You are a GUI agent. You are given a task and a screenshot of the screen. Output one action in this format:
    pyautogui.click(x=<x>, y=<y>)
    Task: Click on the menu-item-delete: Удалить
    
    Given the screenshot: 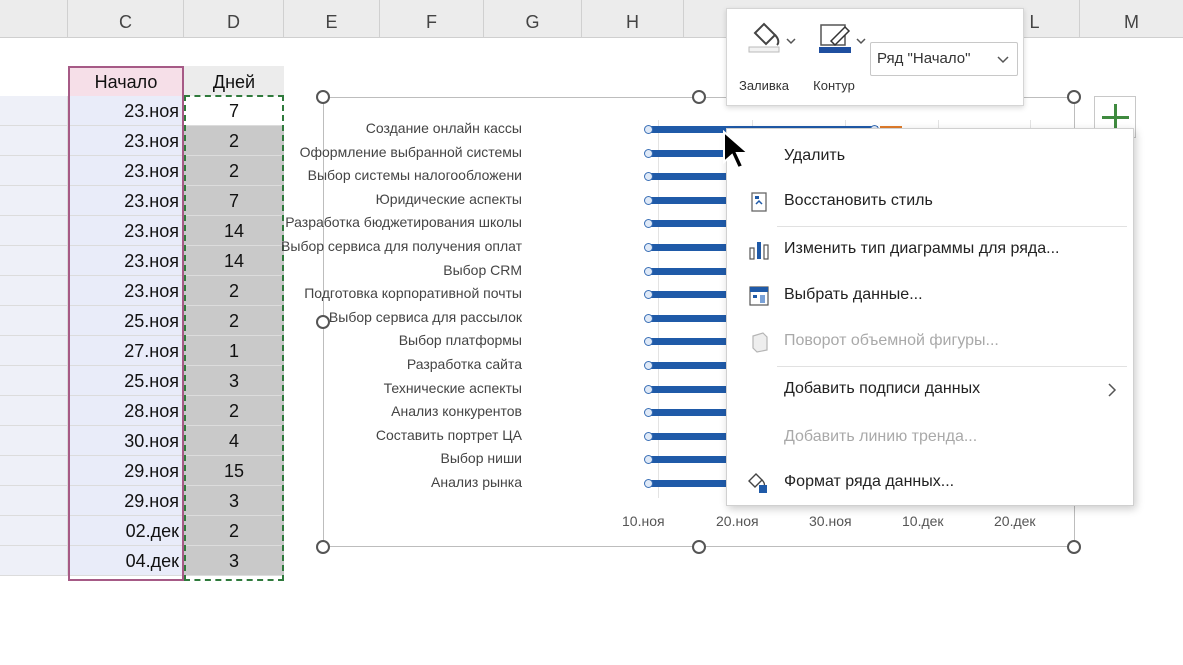 What is the action you would take?
    pyautogui.click(x=930, y=157)
    